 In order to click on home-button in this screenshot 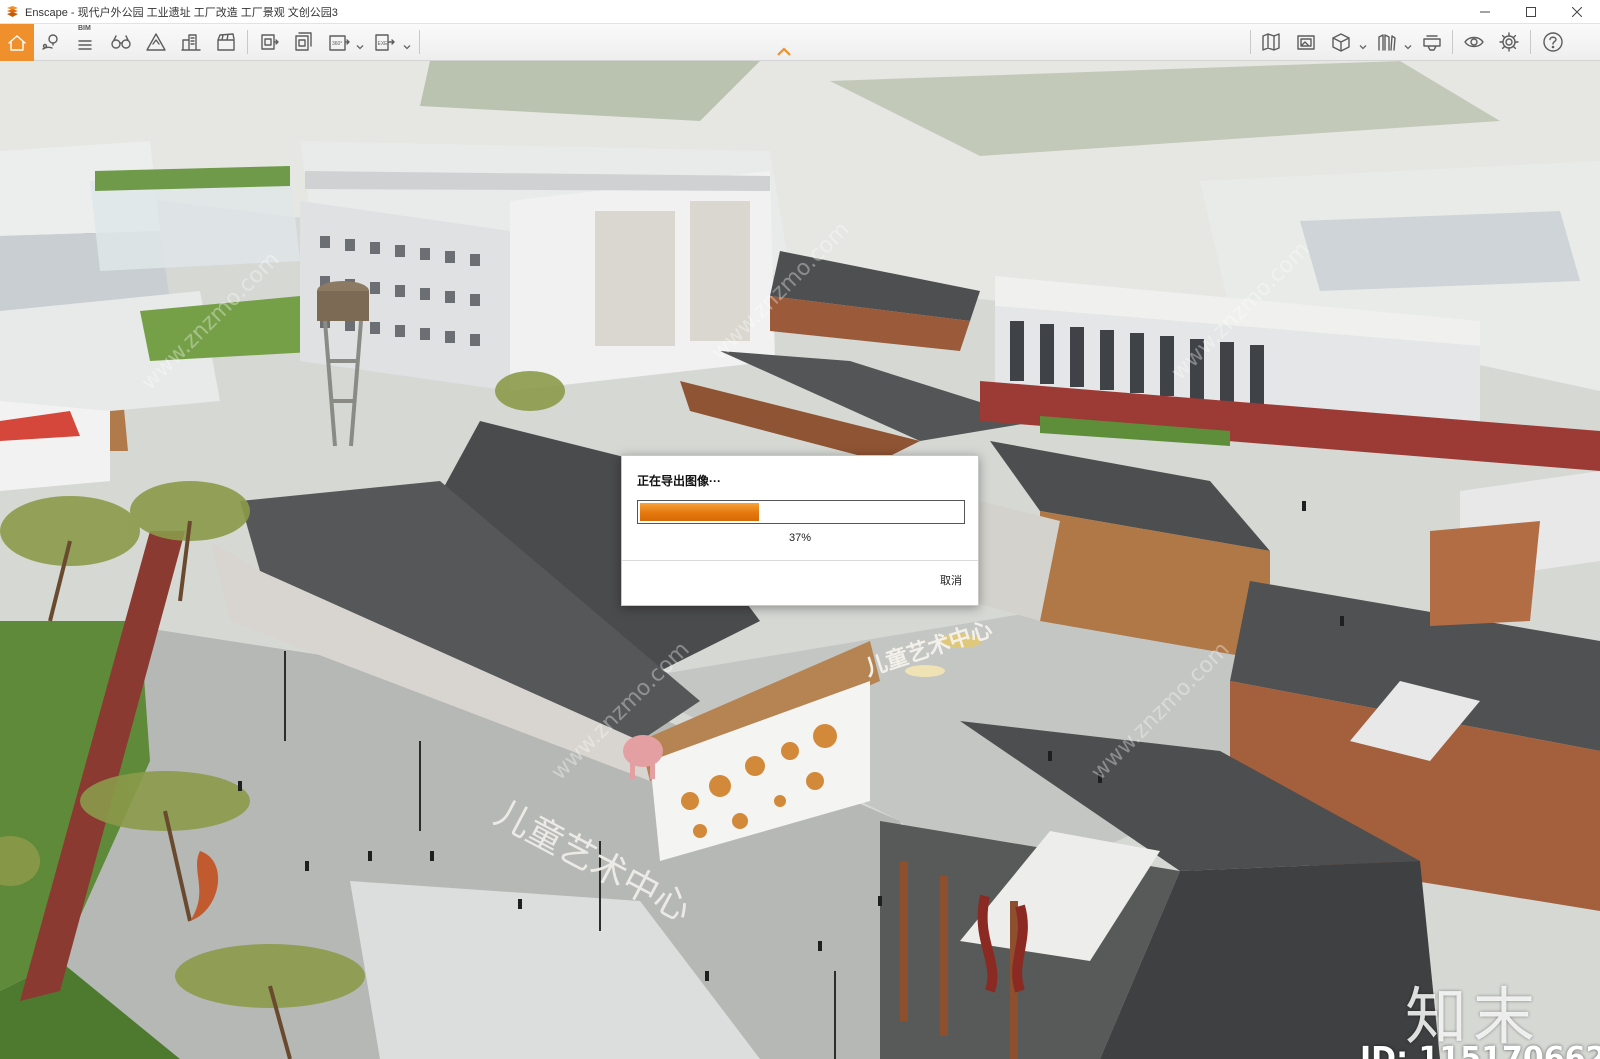, I will do `click(17, 42)`.